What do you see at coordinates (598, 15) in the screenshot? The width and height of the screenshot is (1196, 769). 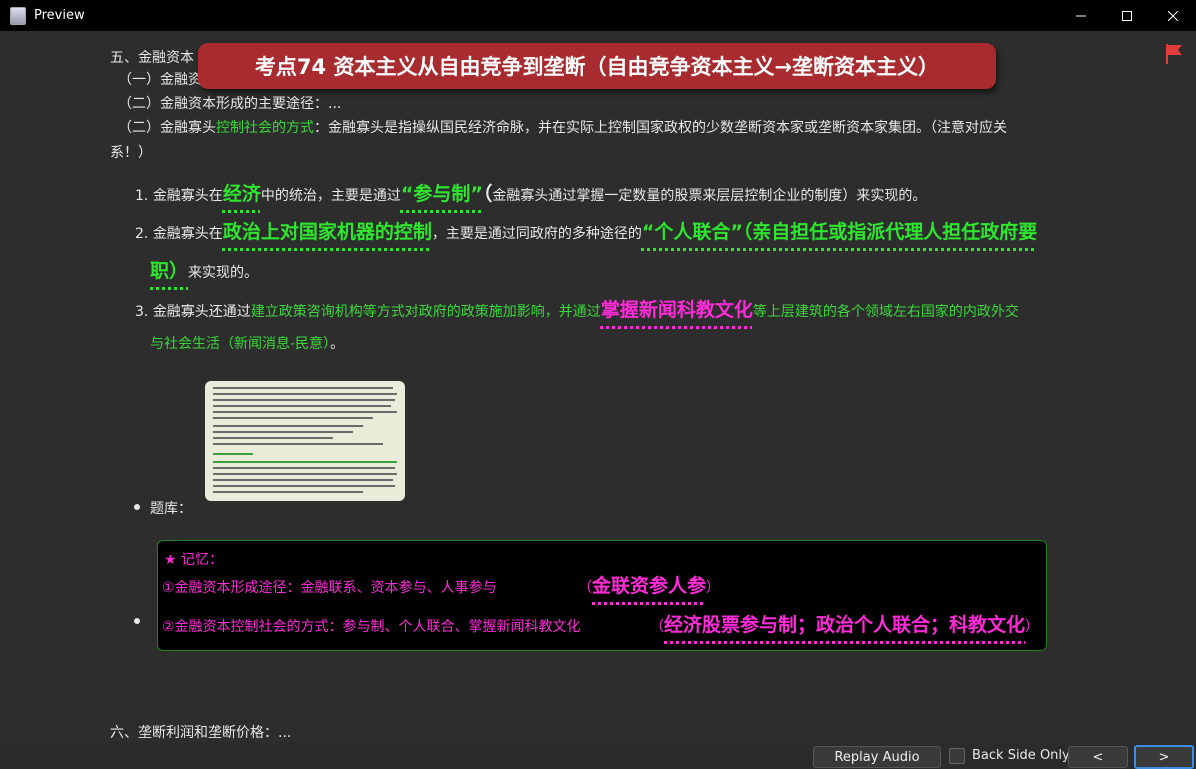 I see `window-titlebar: Preview` at bounding box center [598, 15].